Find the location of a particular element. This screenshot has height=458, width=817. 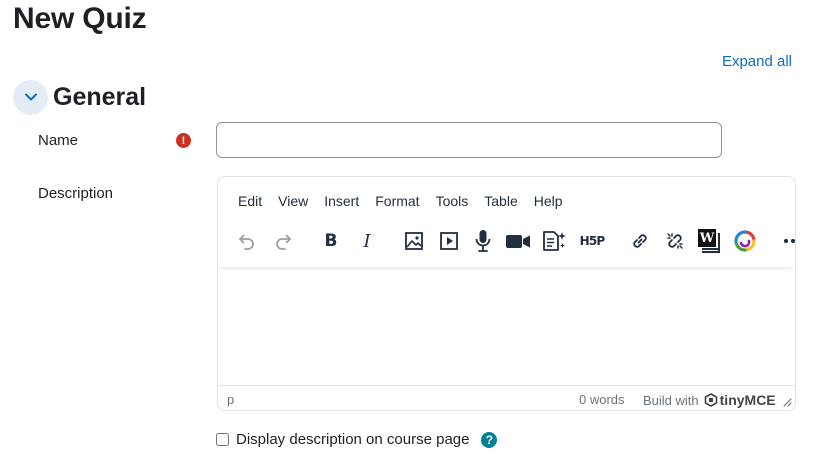

editor-header: Edit View Insert Format Tools Table Help is located at coordinates (506, 222).